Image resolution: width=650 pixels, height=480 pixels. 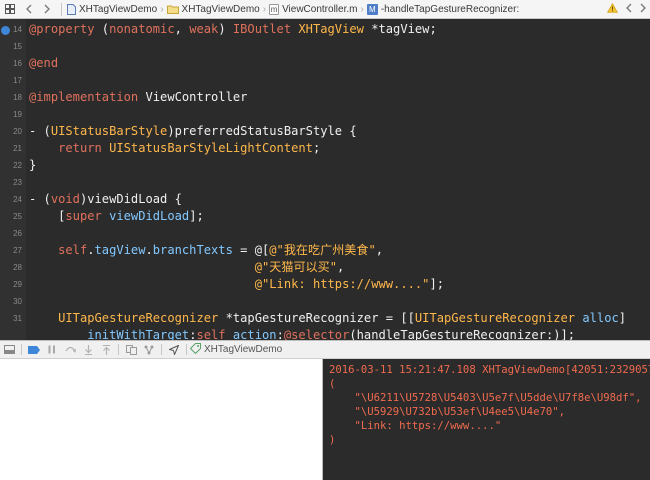 I want to click on console-line: "Link: https://www....", so click(x=415, y=426).